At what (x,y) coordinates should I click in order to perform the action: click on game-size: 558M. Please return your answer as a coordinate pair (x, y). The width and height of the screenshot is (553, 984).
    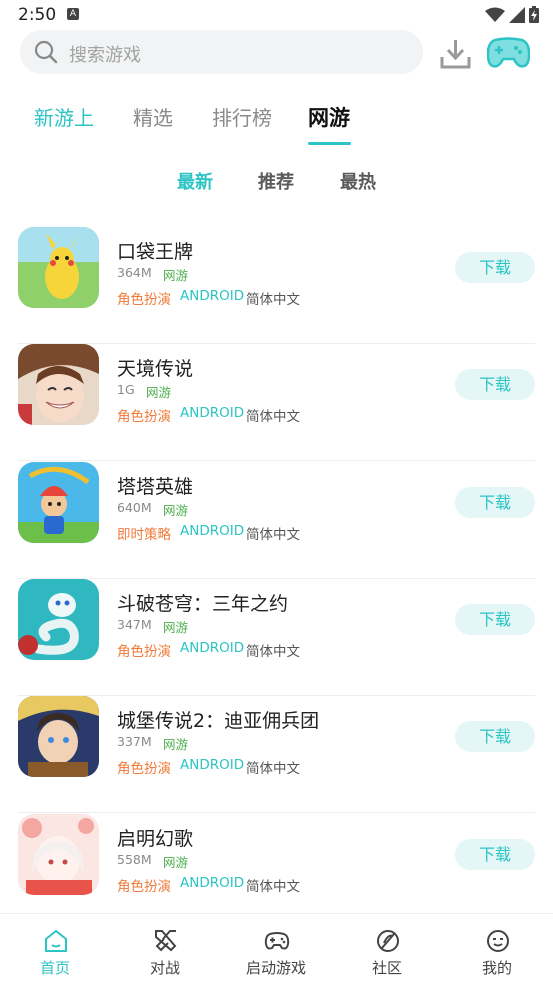
    Looking at the image, I should click on (134, 859).